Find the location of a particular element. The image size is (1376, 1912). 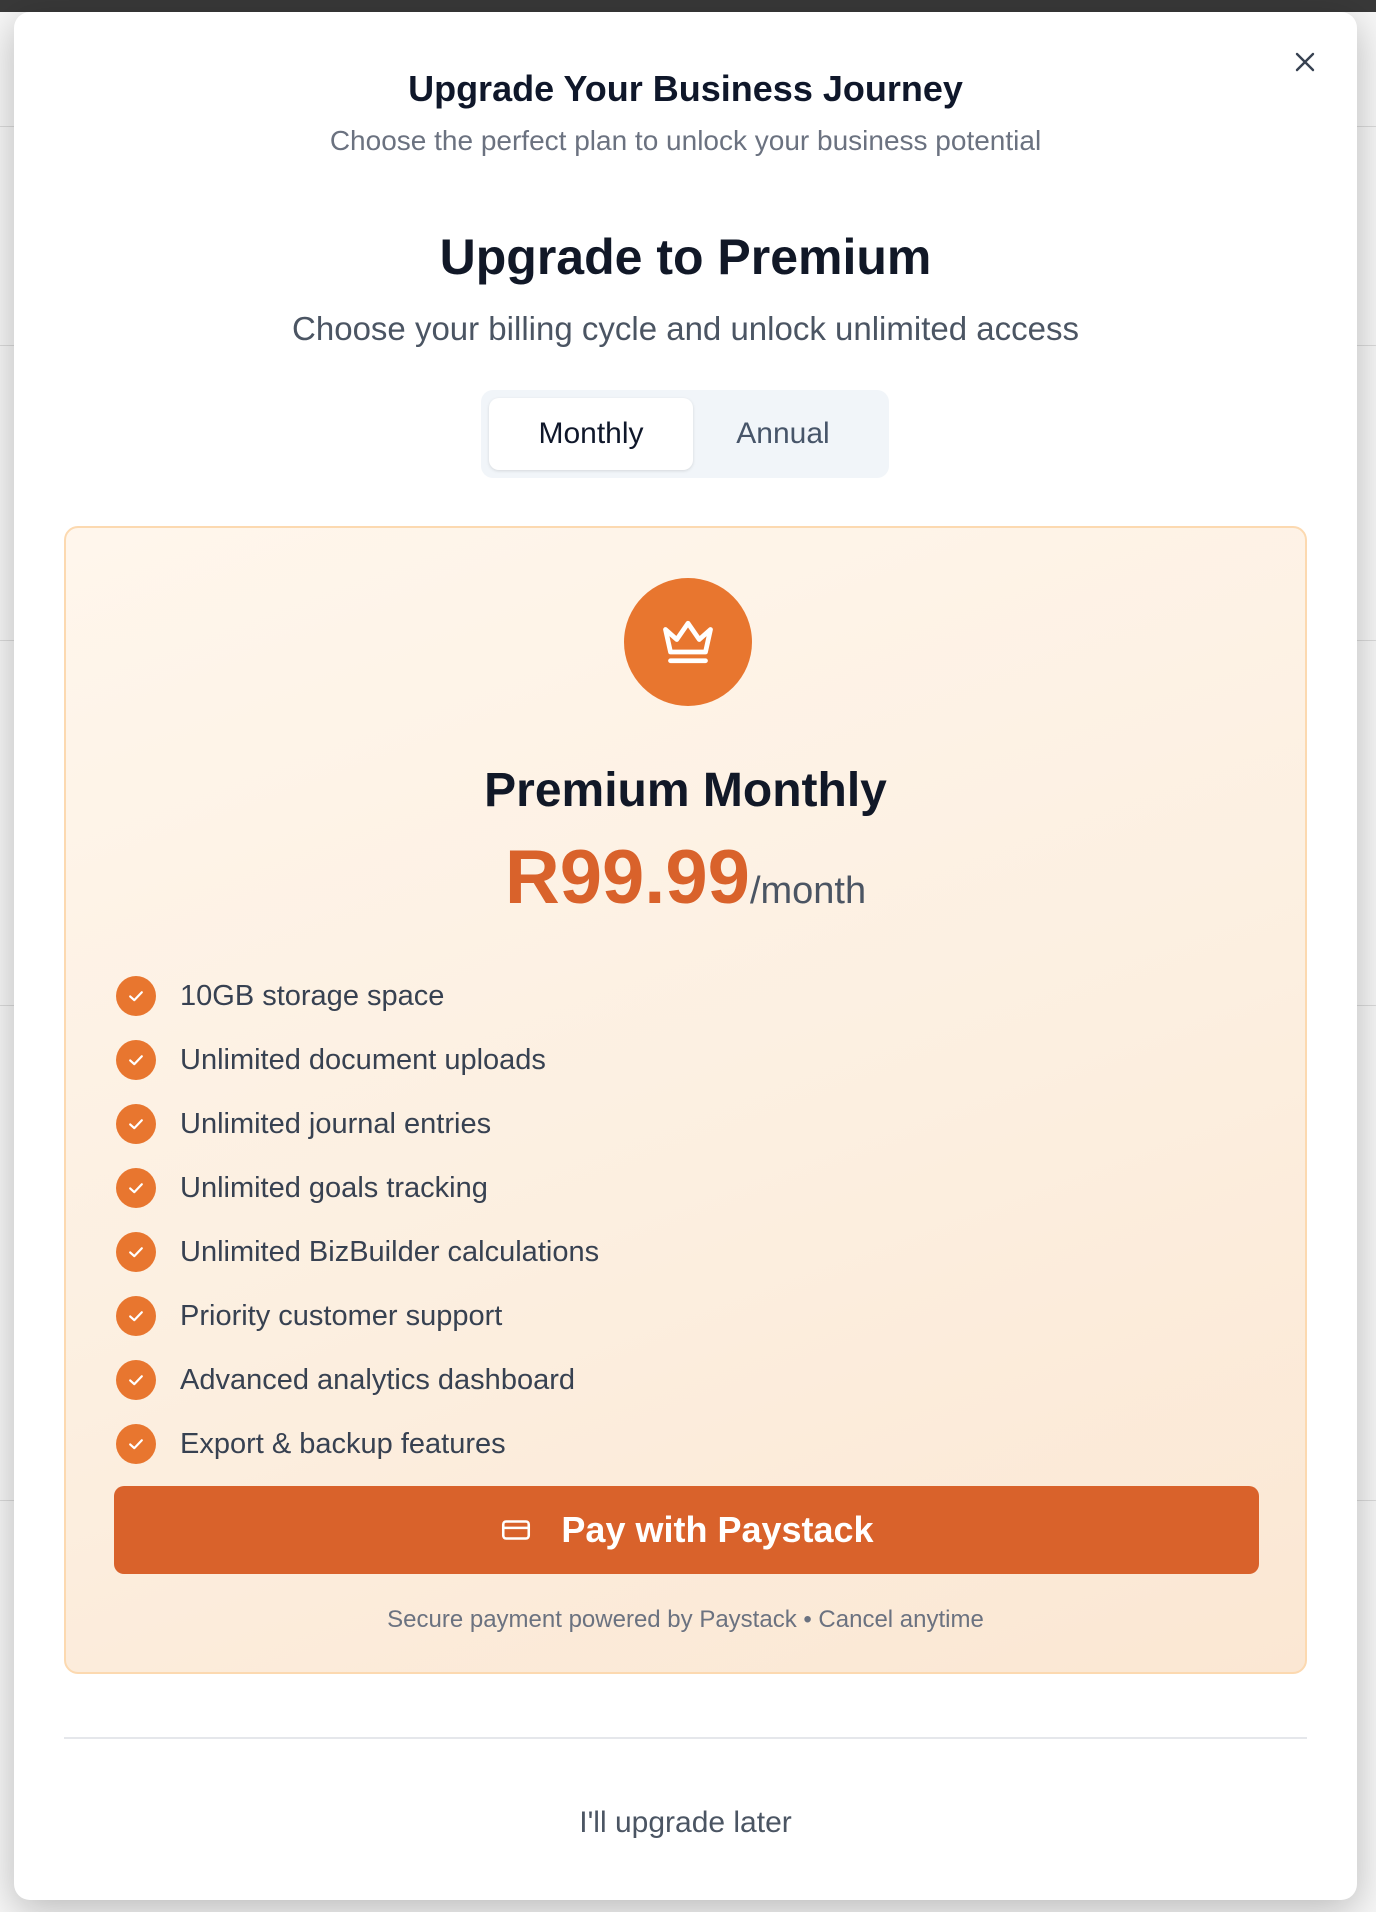

feature-item: Unlimited journal entries is located at coordinates (357, 1124).